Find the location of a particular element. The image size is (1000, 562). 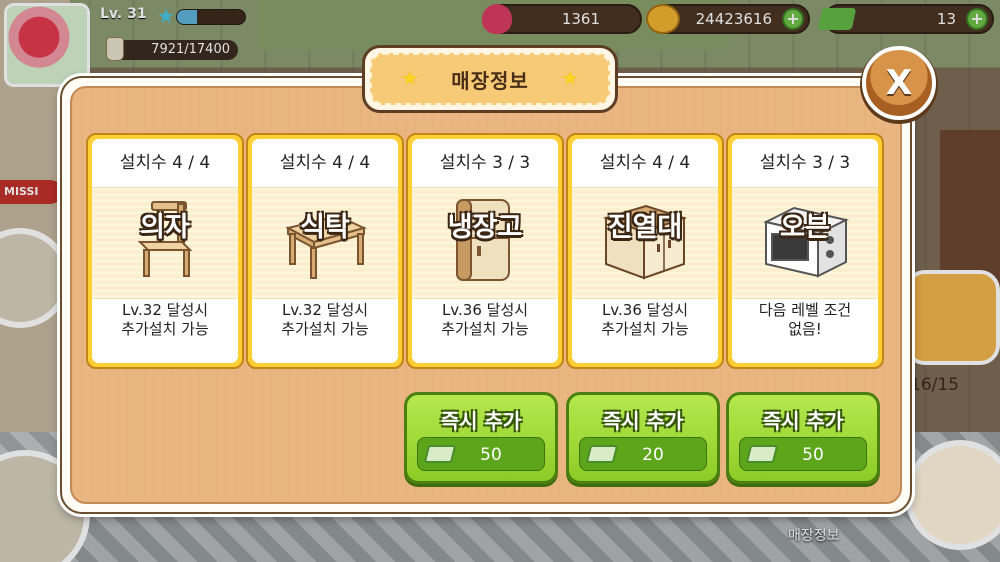

unlock-condition: 다음 레벨 조건 없음! is located at coordinates (805, 320).